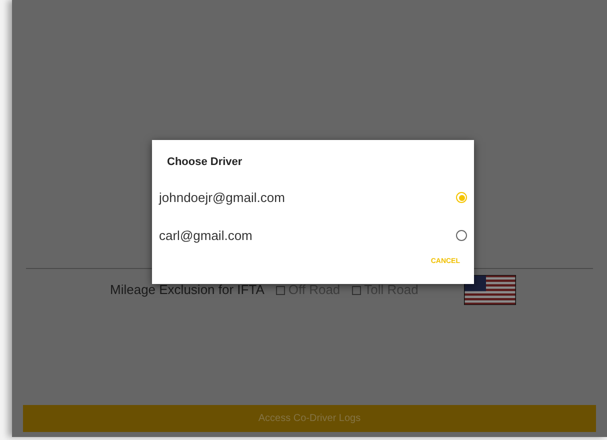  I want to click on mileage-exclusion-label: Mileage Exclusion for IFTA, so click(187, 290).